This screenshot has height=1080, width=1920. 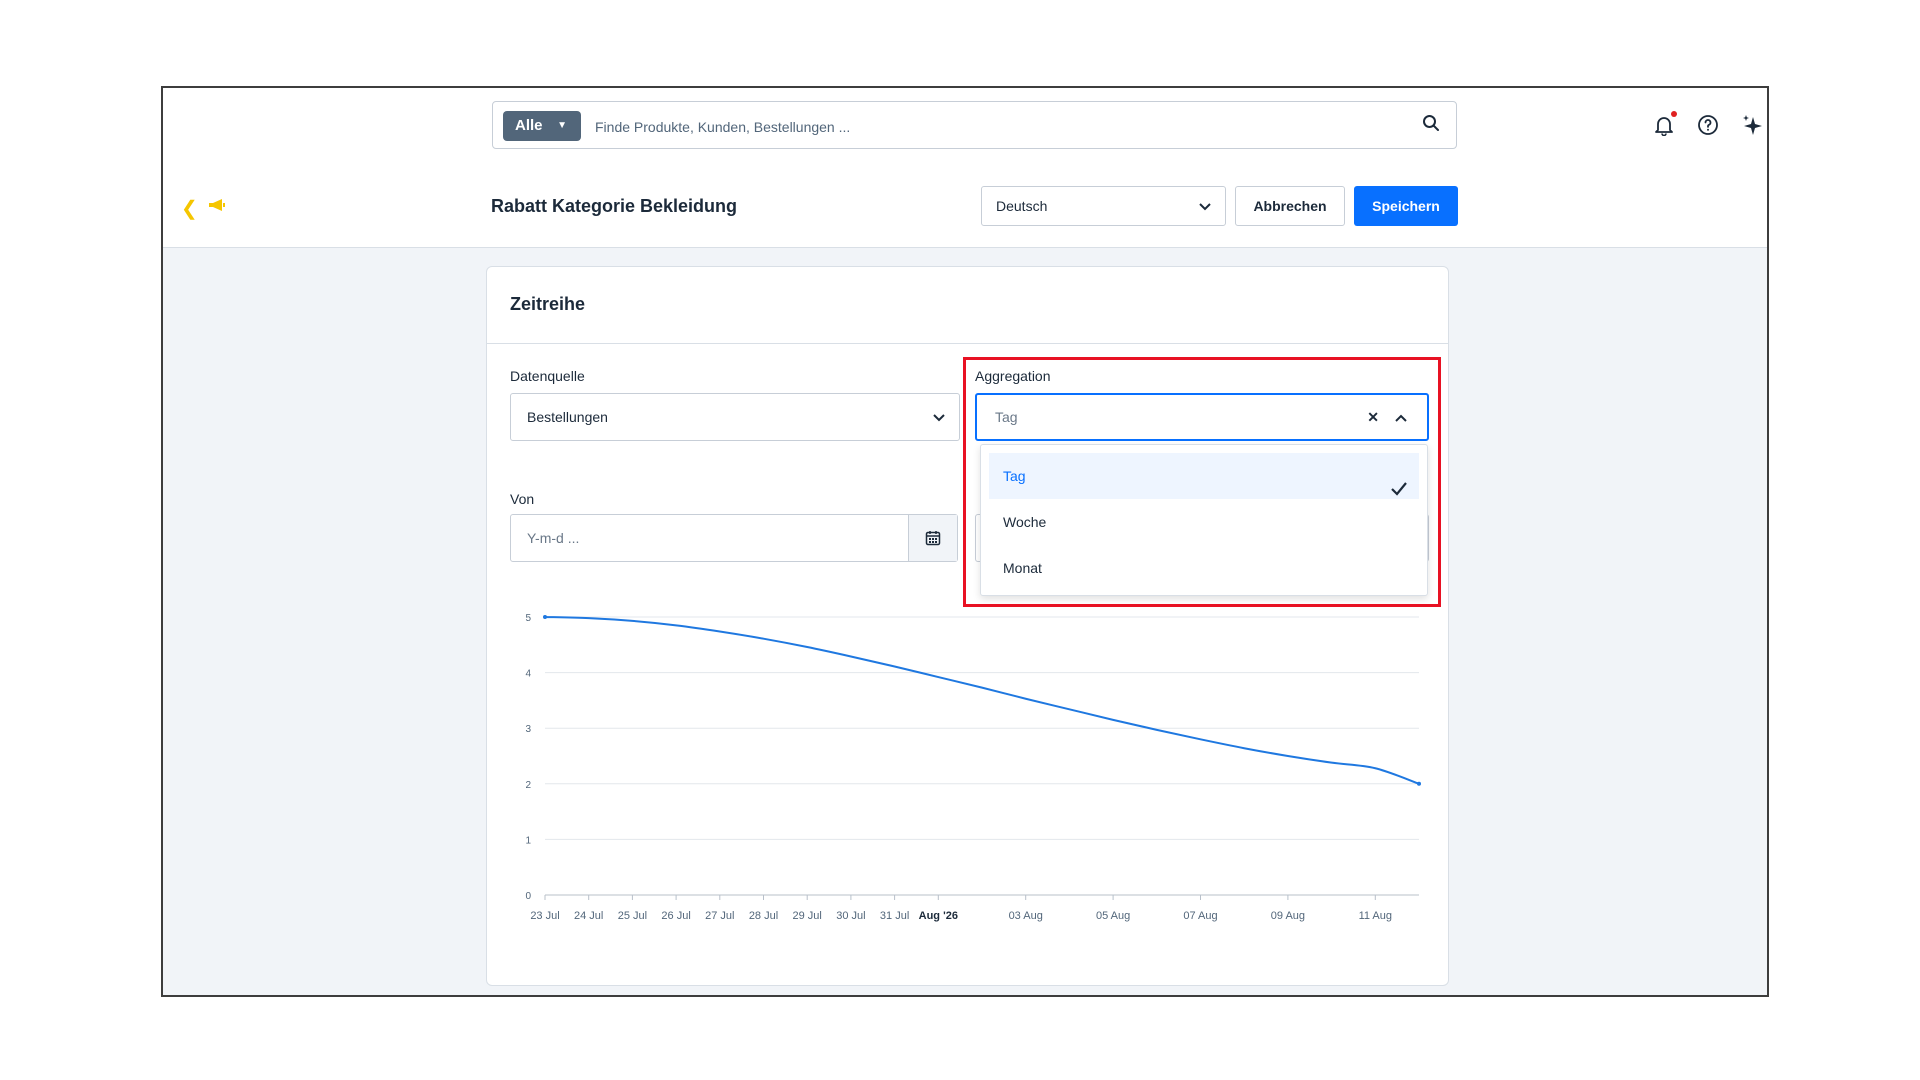 What do you see at coordinates (1202, 482) in the screenshot?
I see `highlight-box` at bounding box center [1202, 482].